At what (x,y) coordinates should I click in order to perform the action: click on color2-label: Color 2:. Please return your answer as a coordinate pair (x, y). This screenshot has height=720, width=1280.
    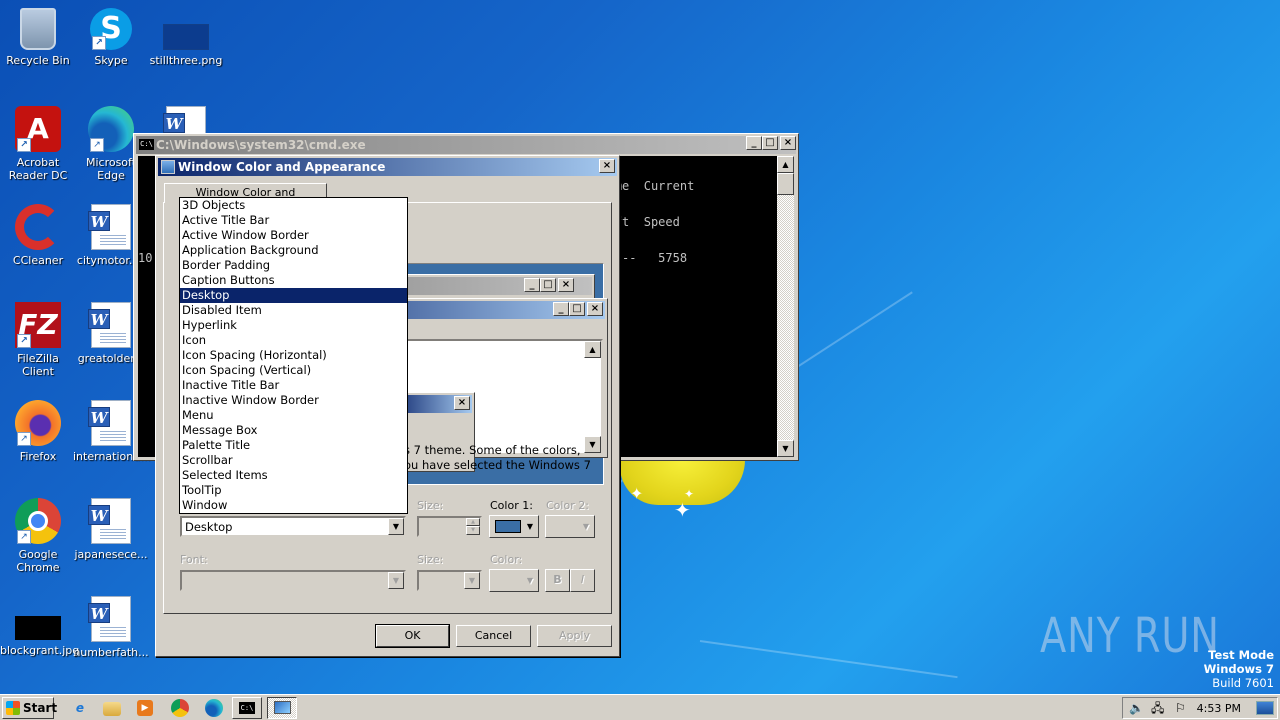
    Looking at the image, I should click on (567, 505).